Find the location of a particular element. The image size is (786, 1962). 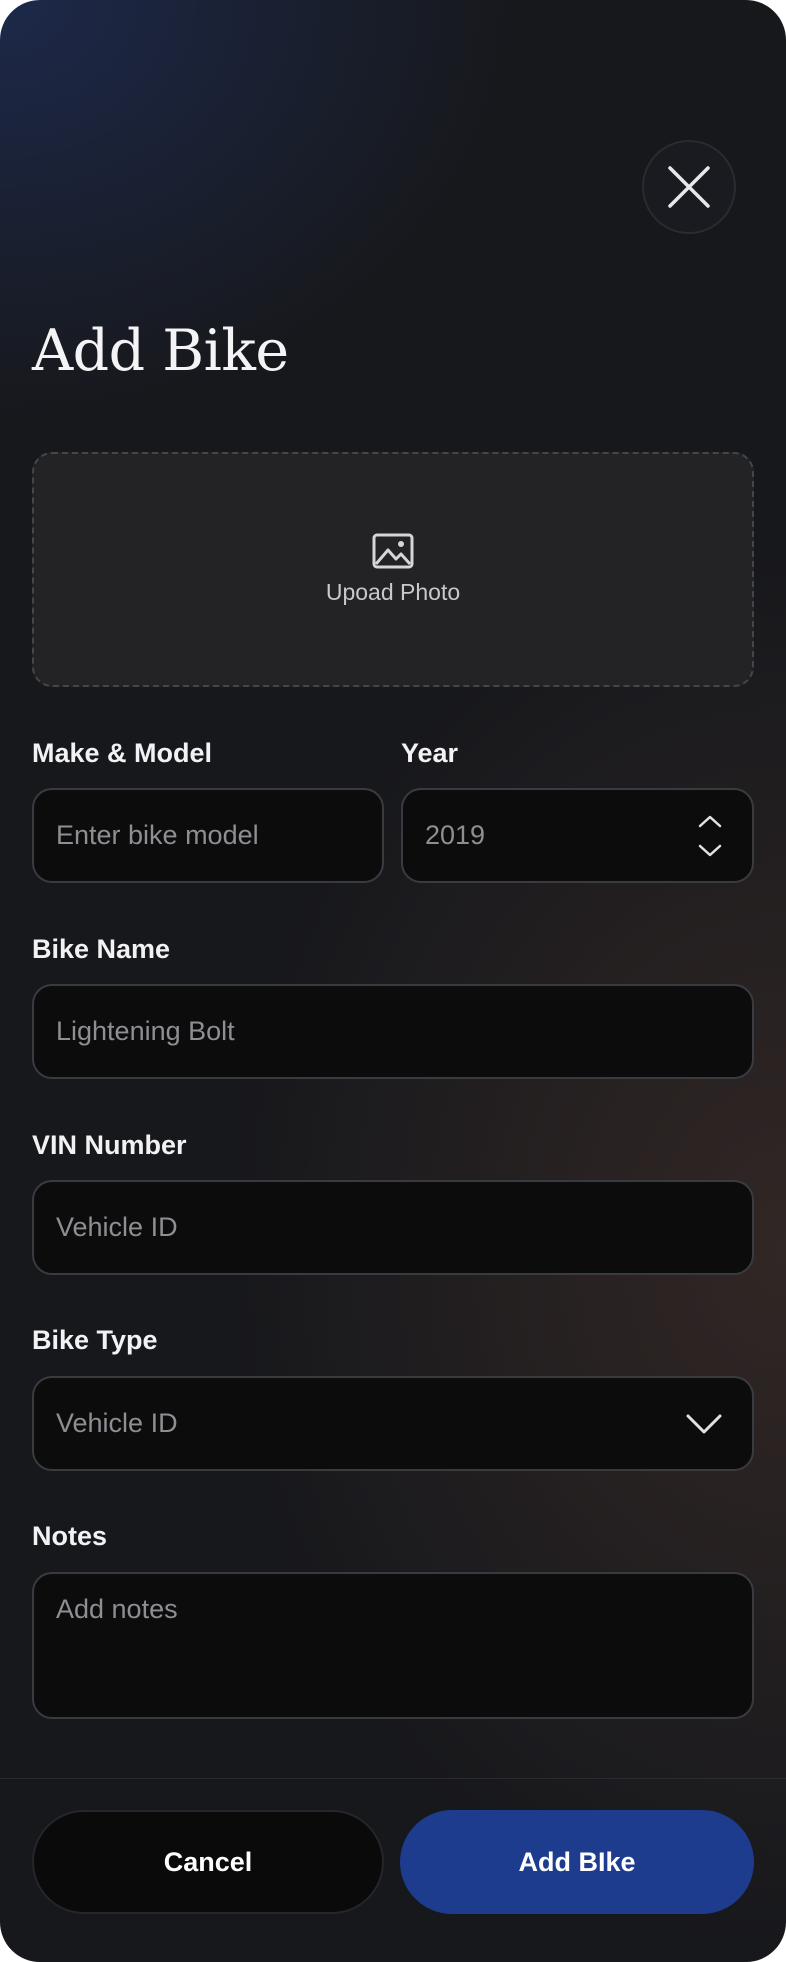

notes-placeholder: Add notes is located at coordinates (117, 1609).